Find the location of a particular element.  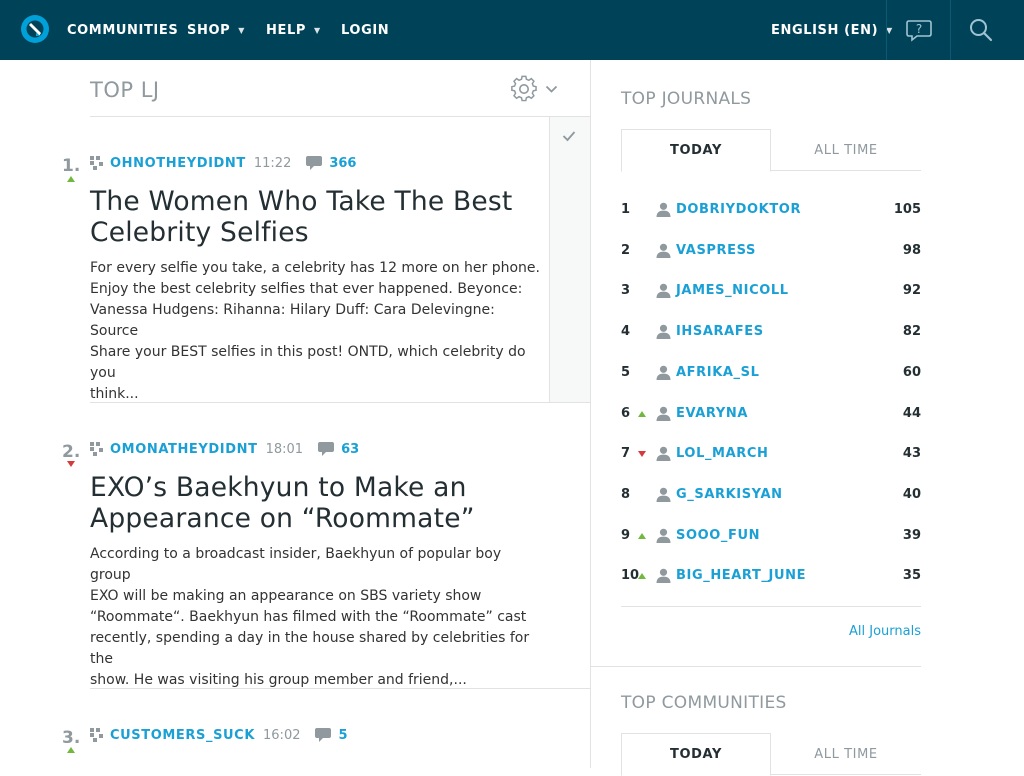

journal-rank: 9 is located at coordinates (626, 535).